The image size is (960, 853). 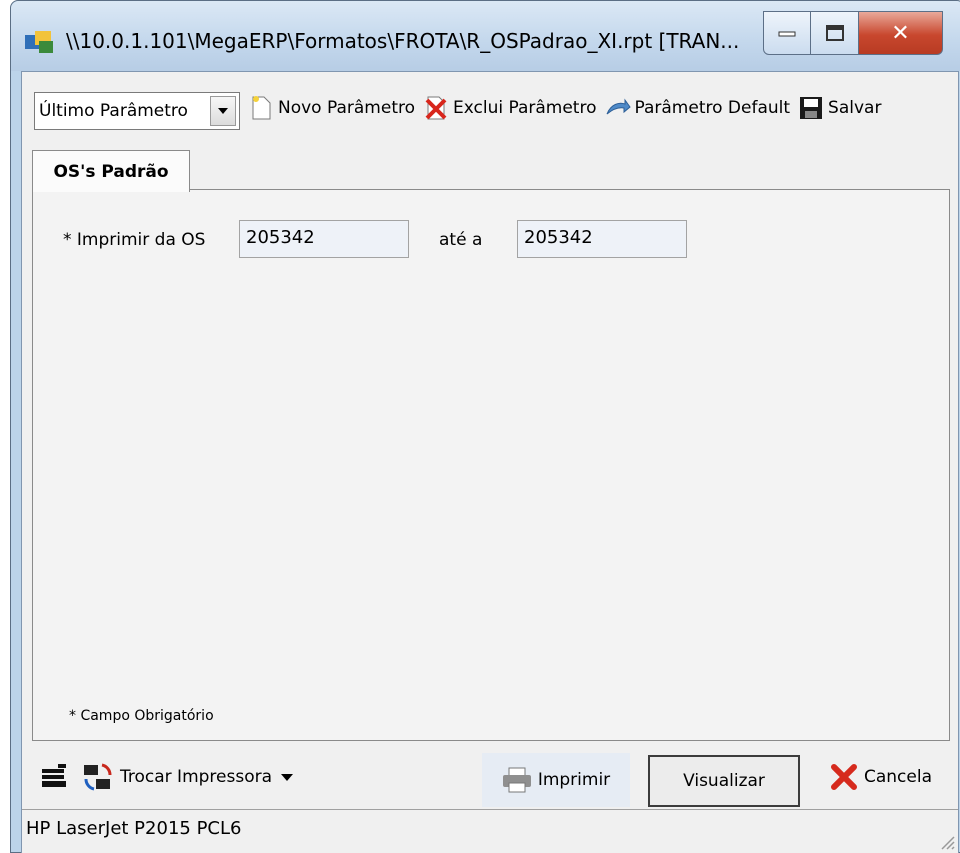 I want to click on default-arrow-icon, so click(x=618, y=108).